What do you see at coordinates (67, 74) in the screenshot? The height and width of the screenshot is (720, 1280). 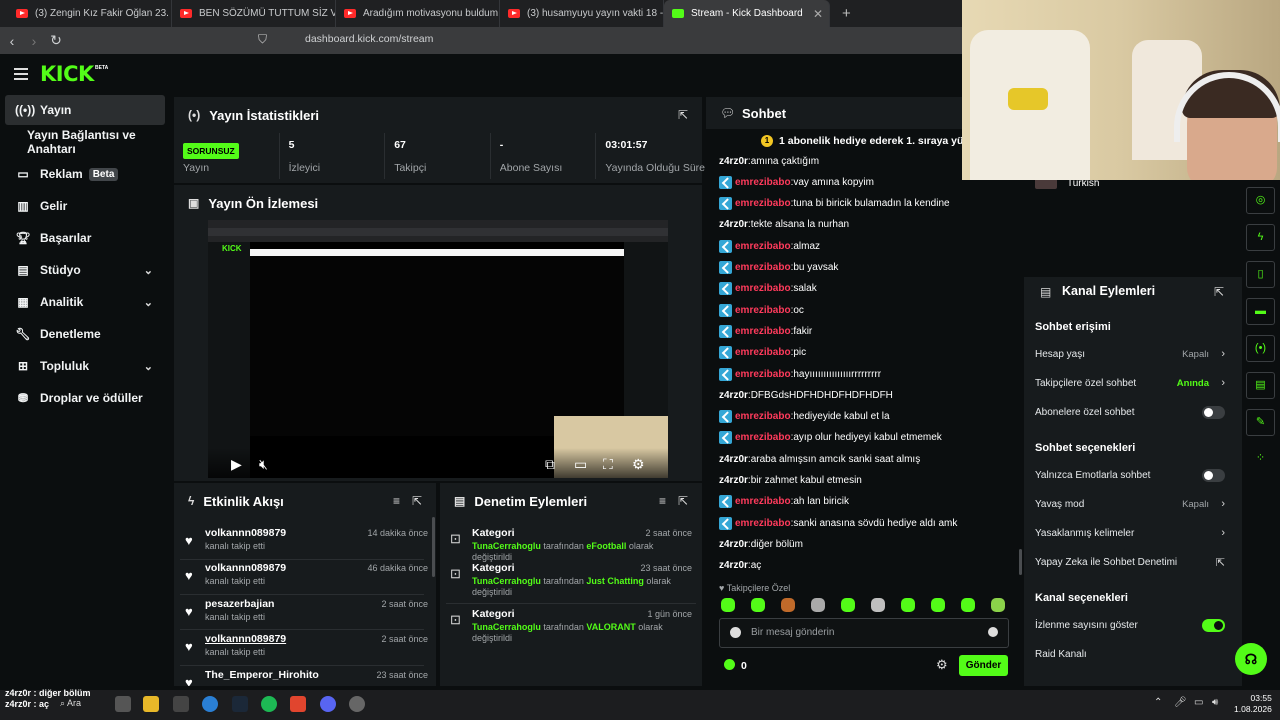 I see `kick-logo: KICK` at bounding box center [67, 74].